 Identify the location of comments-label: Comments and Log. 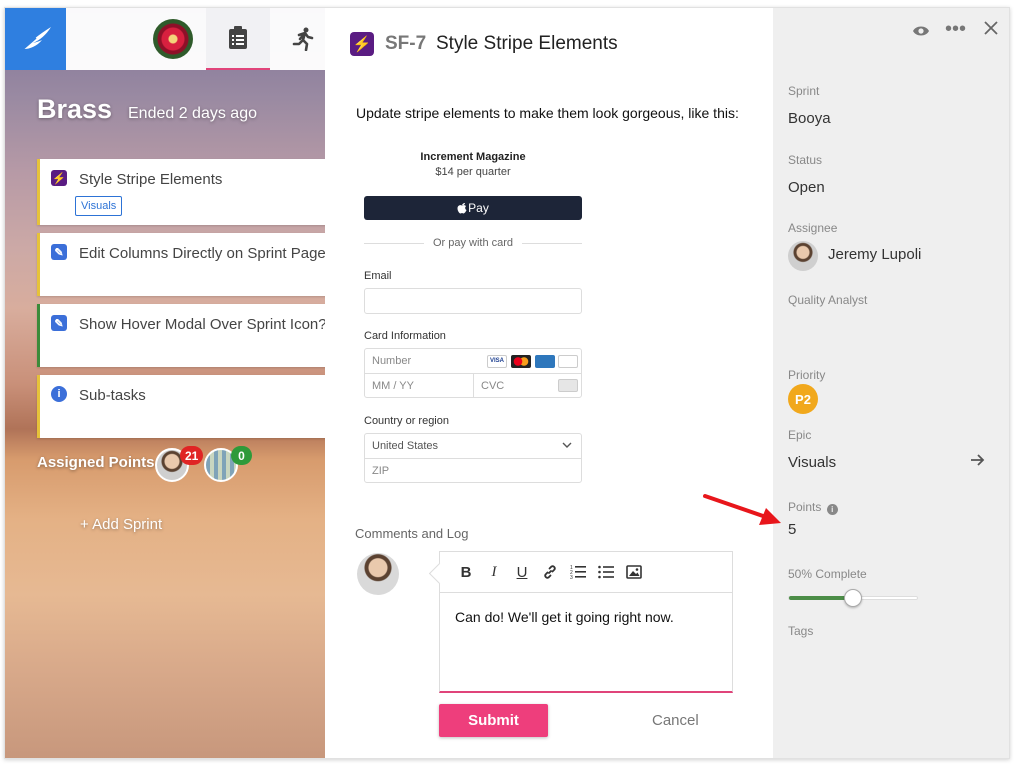
(412, 533).